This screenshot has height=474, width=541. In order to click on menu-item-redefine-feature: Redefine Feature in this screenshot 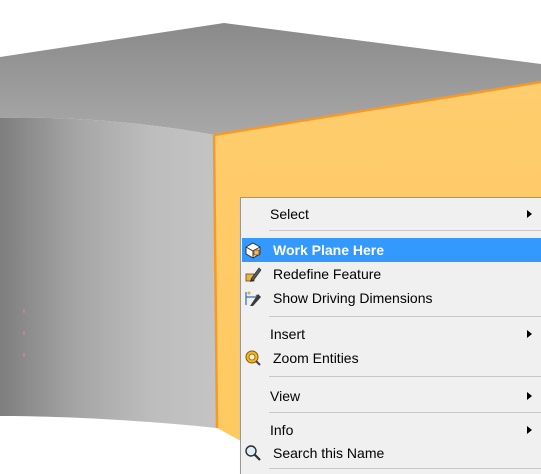, I will do `click(391, 274)`.